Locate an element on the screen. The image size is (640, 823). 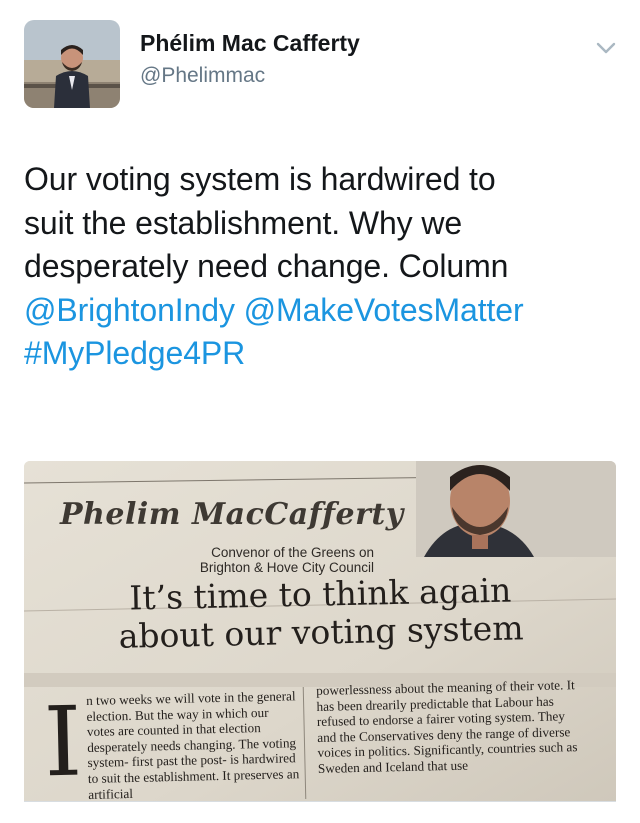
photo-bottom-divider is located at coordinates (320, 801).